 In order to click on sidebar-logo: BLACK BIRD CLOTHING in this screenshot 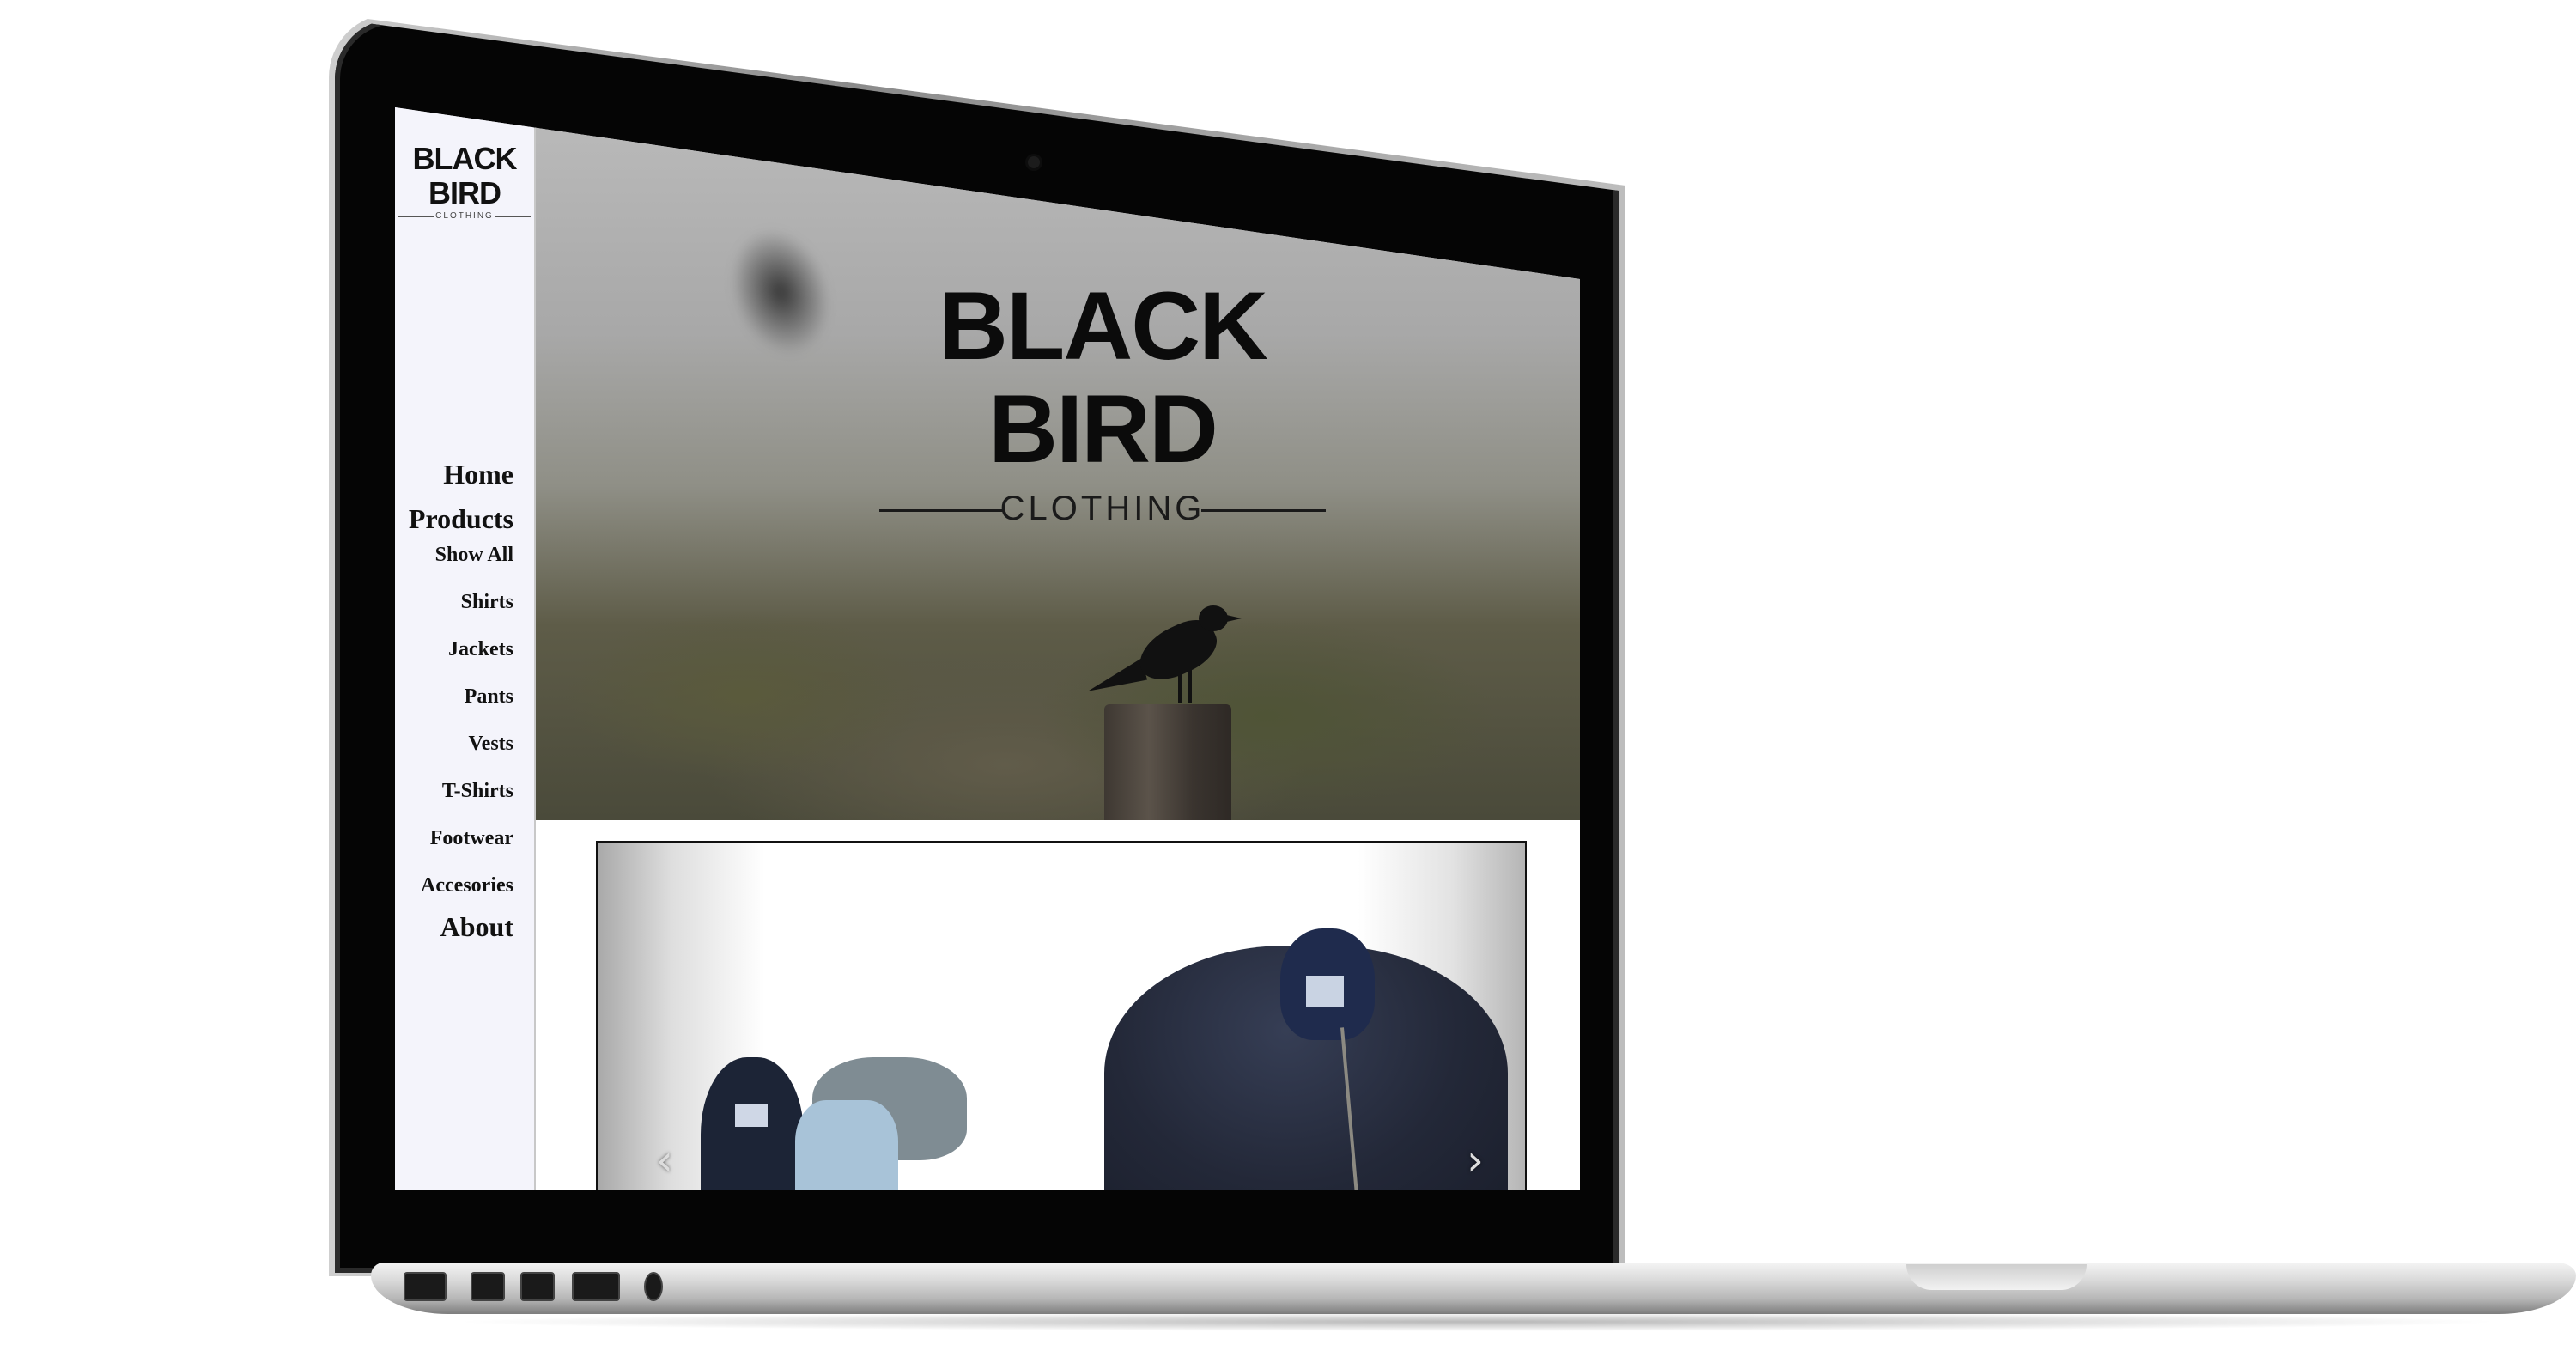, I will do `click(464, 182)`.